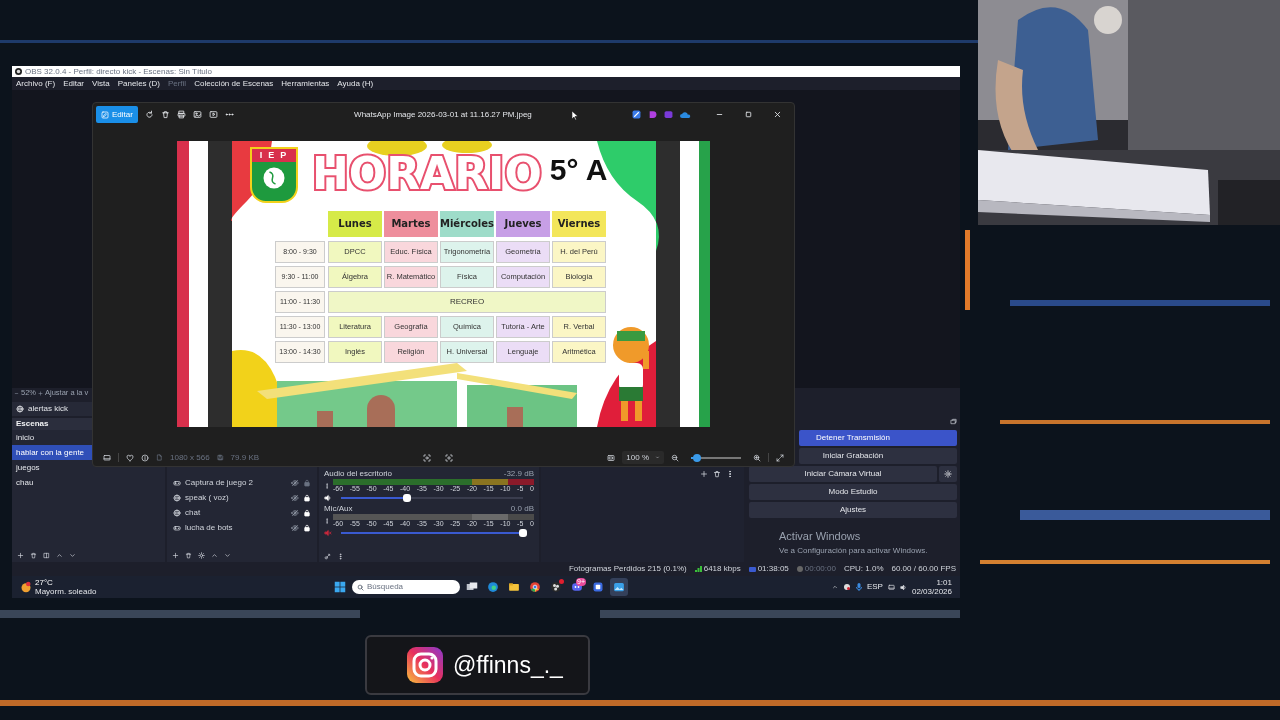 The width and height of the screenshot is (1280, 720). I want to click on start-icon, so click(340, 587).